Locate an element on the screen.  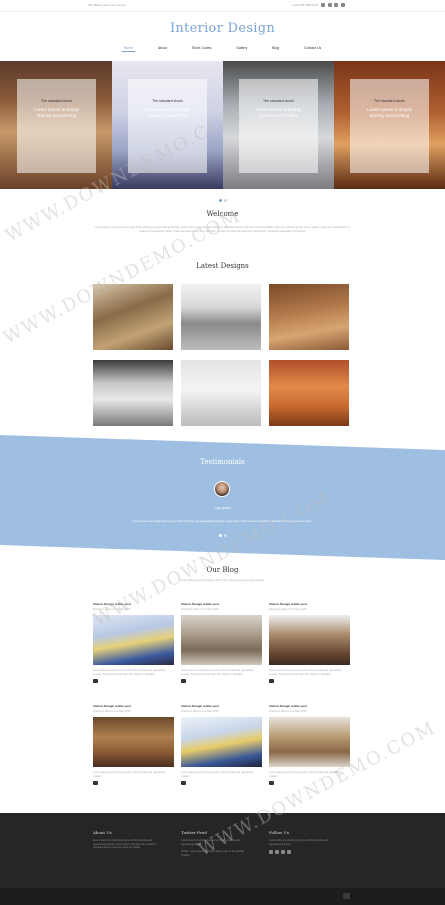
site-logo: Interior Design is located at coordinates (222, 28).